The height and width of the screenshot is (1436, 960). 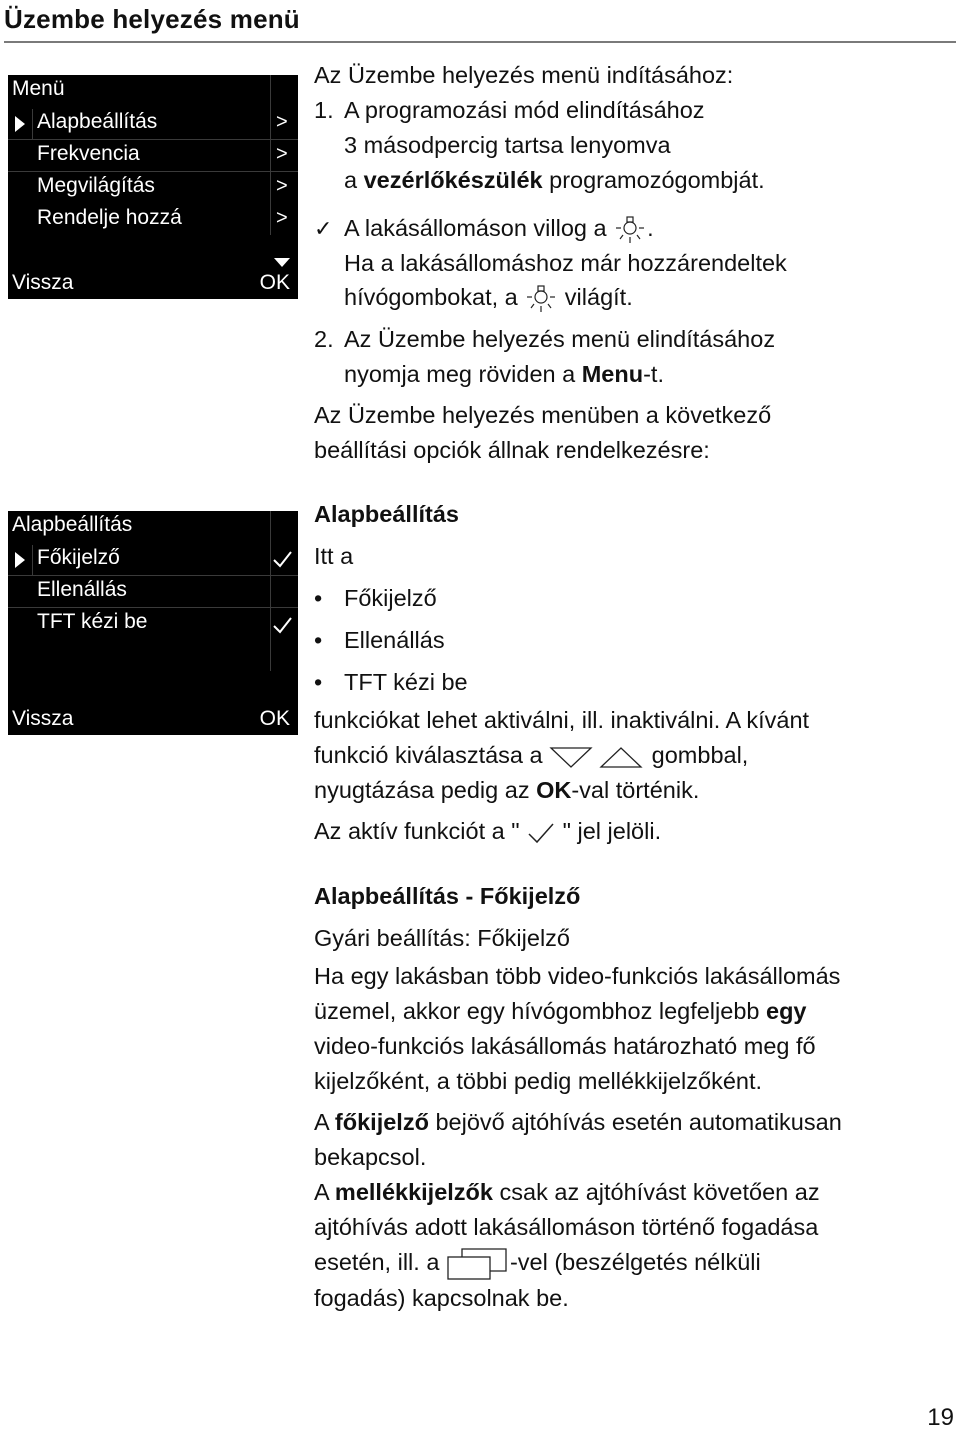 I want to click on menu-item-tft-kezi-be: TFT kézi be, so click(x=153, y=623).